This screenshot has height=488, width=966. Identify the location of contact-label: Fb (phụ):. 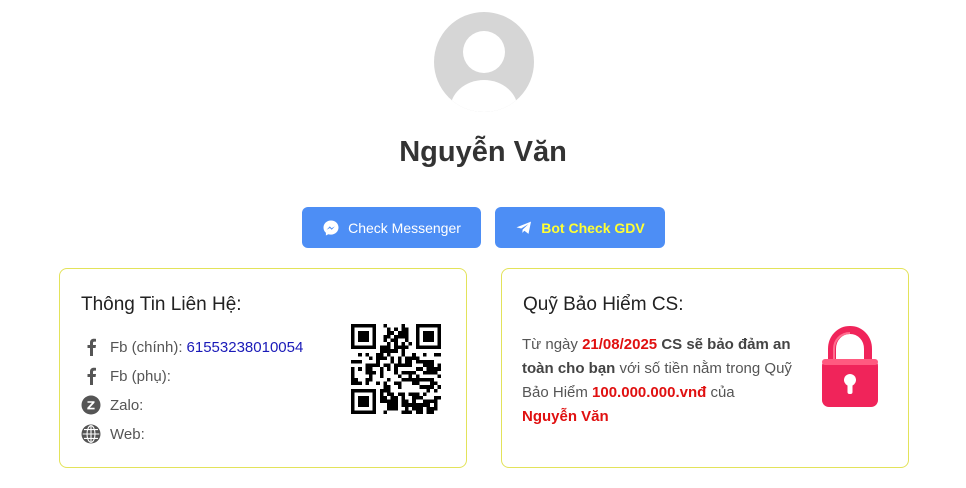
(140, 376).